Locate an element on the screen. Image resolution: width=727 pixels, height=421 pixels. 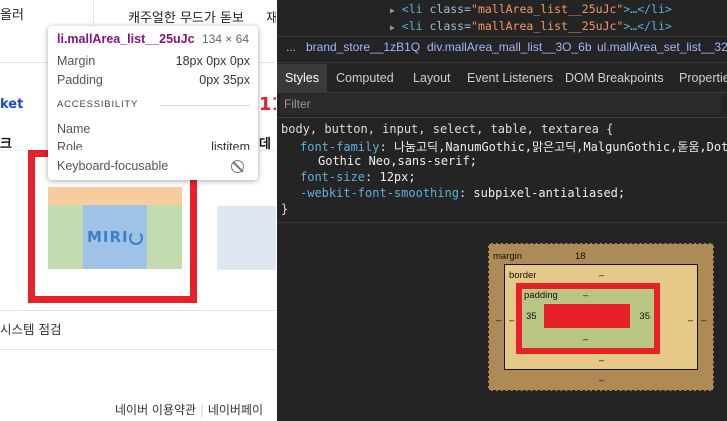
boxmodel-padding-left: 35 is located at coordinates (531, 316).